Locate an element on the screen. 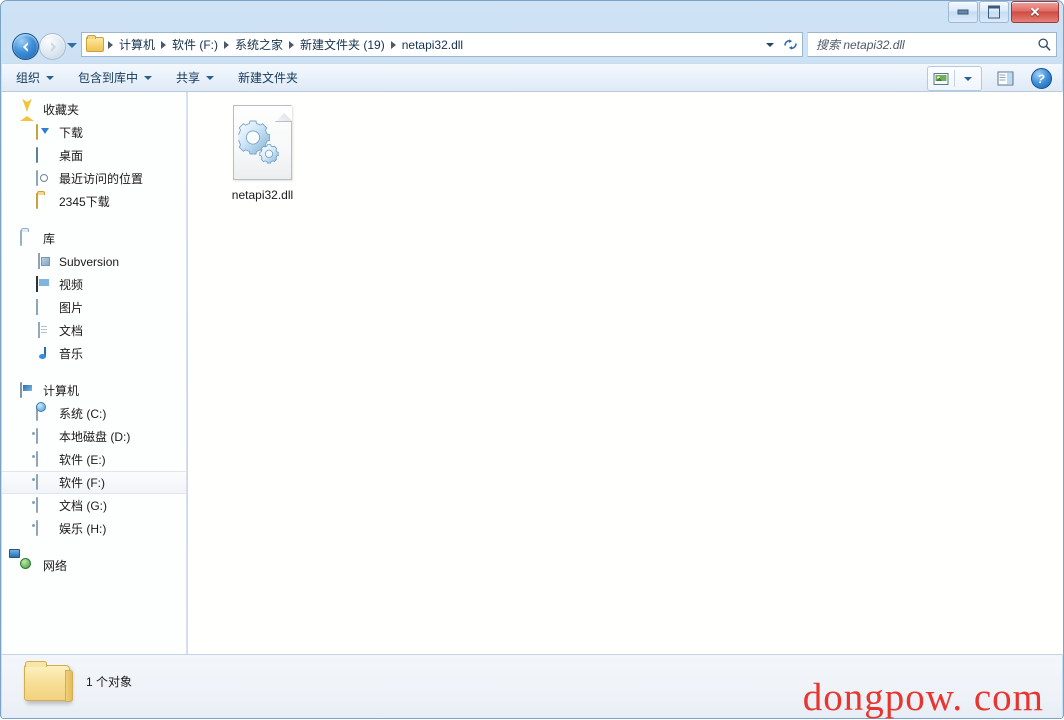  sidebar-item-subversion: Subversion is located at coordinates (94, 261).